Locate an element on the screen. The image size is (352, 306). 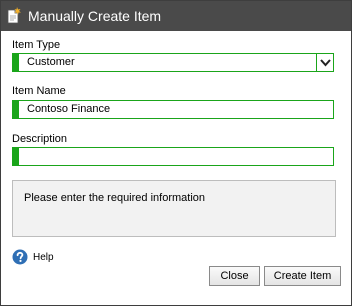
item-type-dropdown-button is located at coordinates (324, 62).